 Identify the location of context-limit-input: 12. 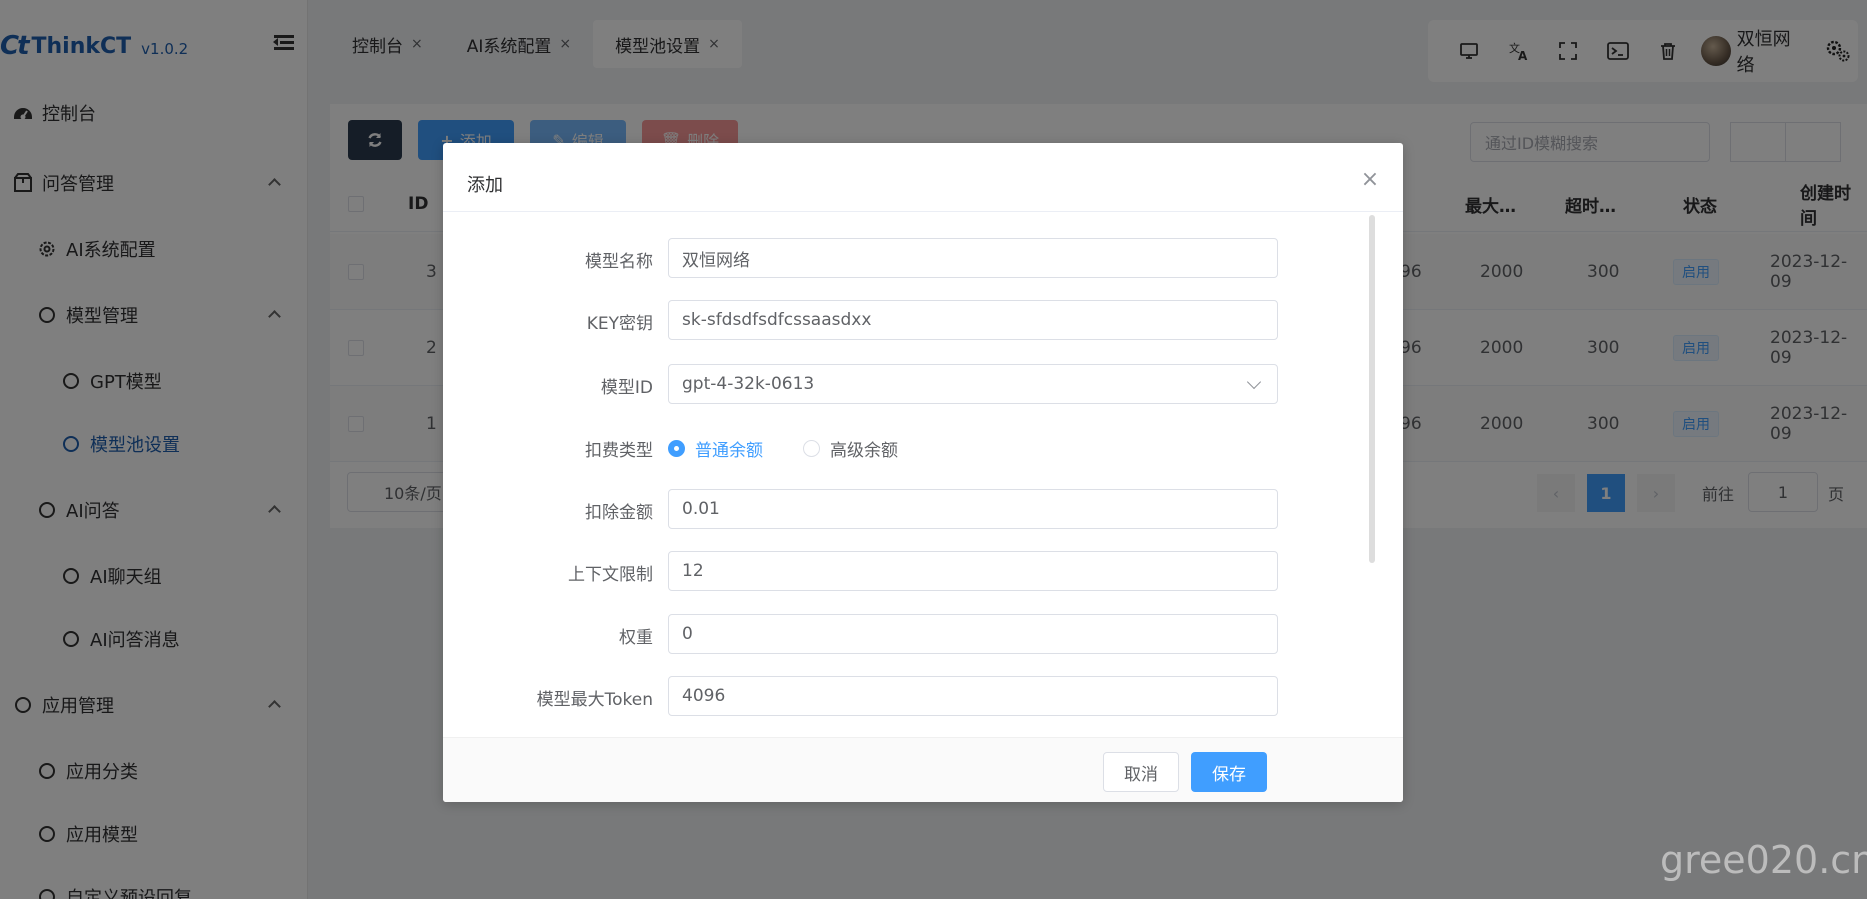
(973, 571).